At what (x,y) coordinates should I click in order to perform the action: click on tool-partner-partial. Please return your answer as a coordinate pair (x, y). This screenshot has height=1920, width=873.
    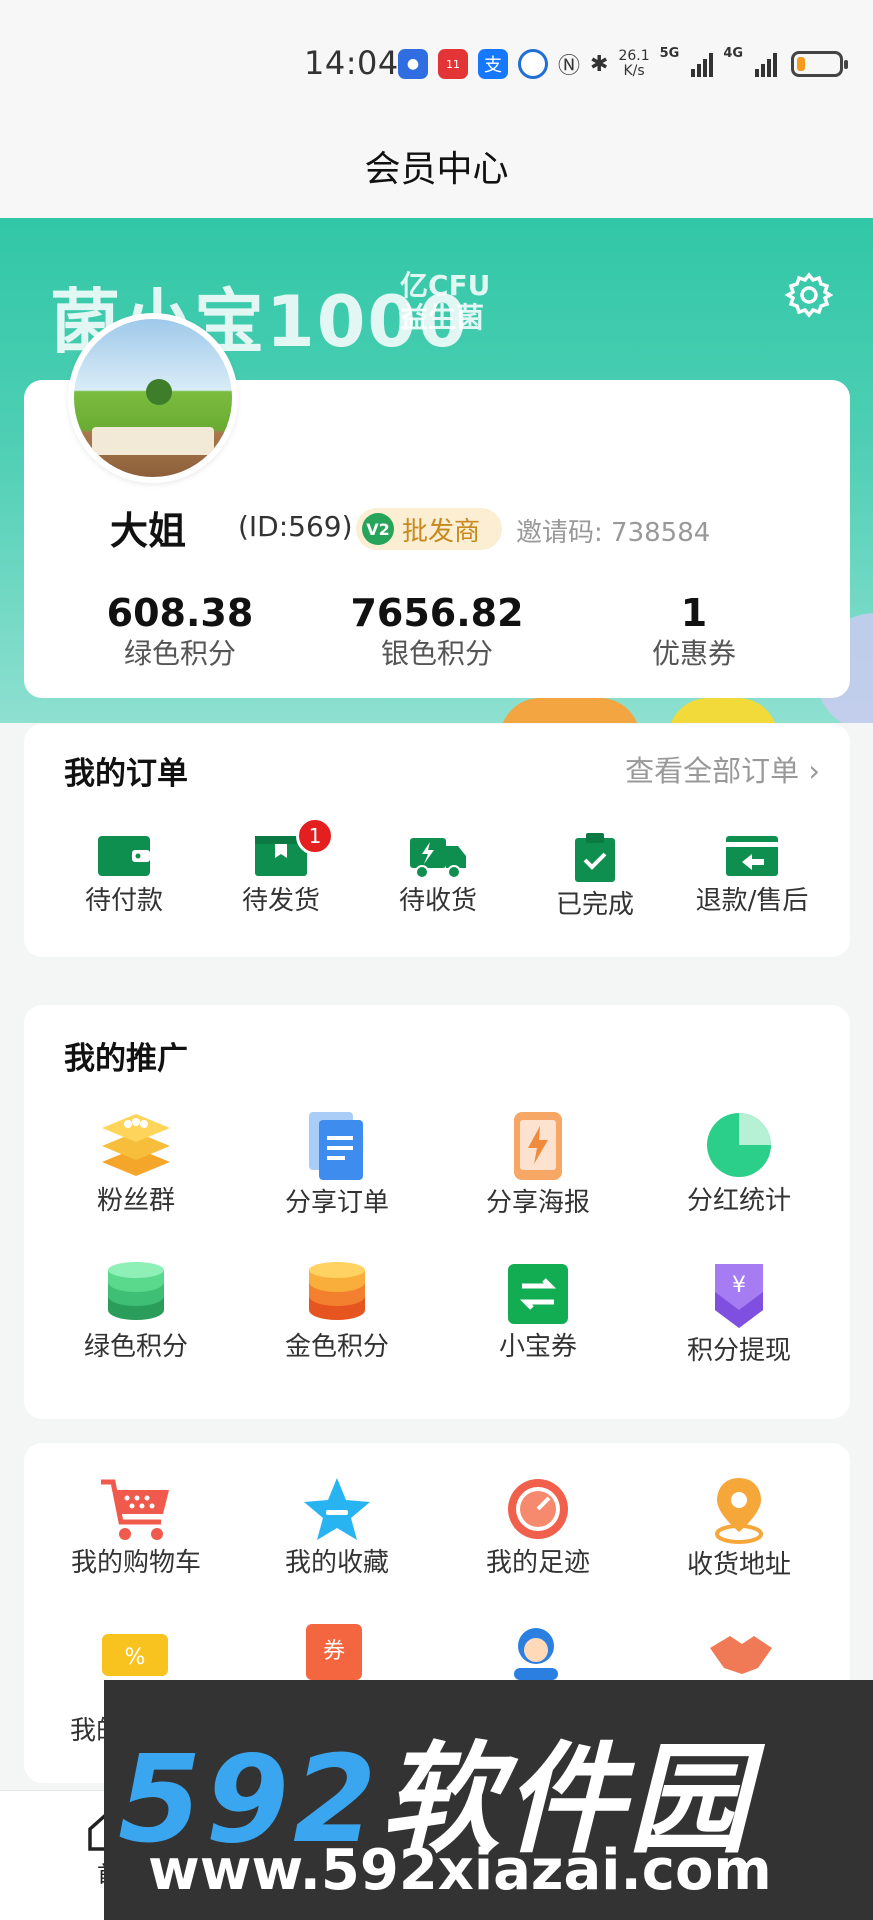
    Looking at the image, I should click on (741, 1654).